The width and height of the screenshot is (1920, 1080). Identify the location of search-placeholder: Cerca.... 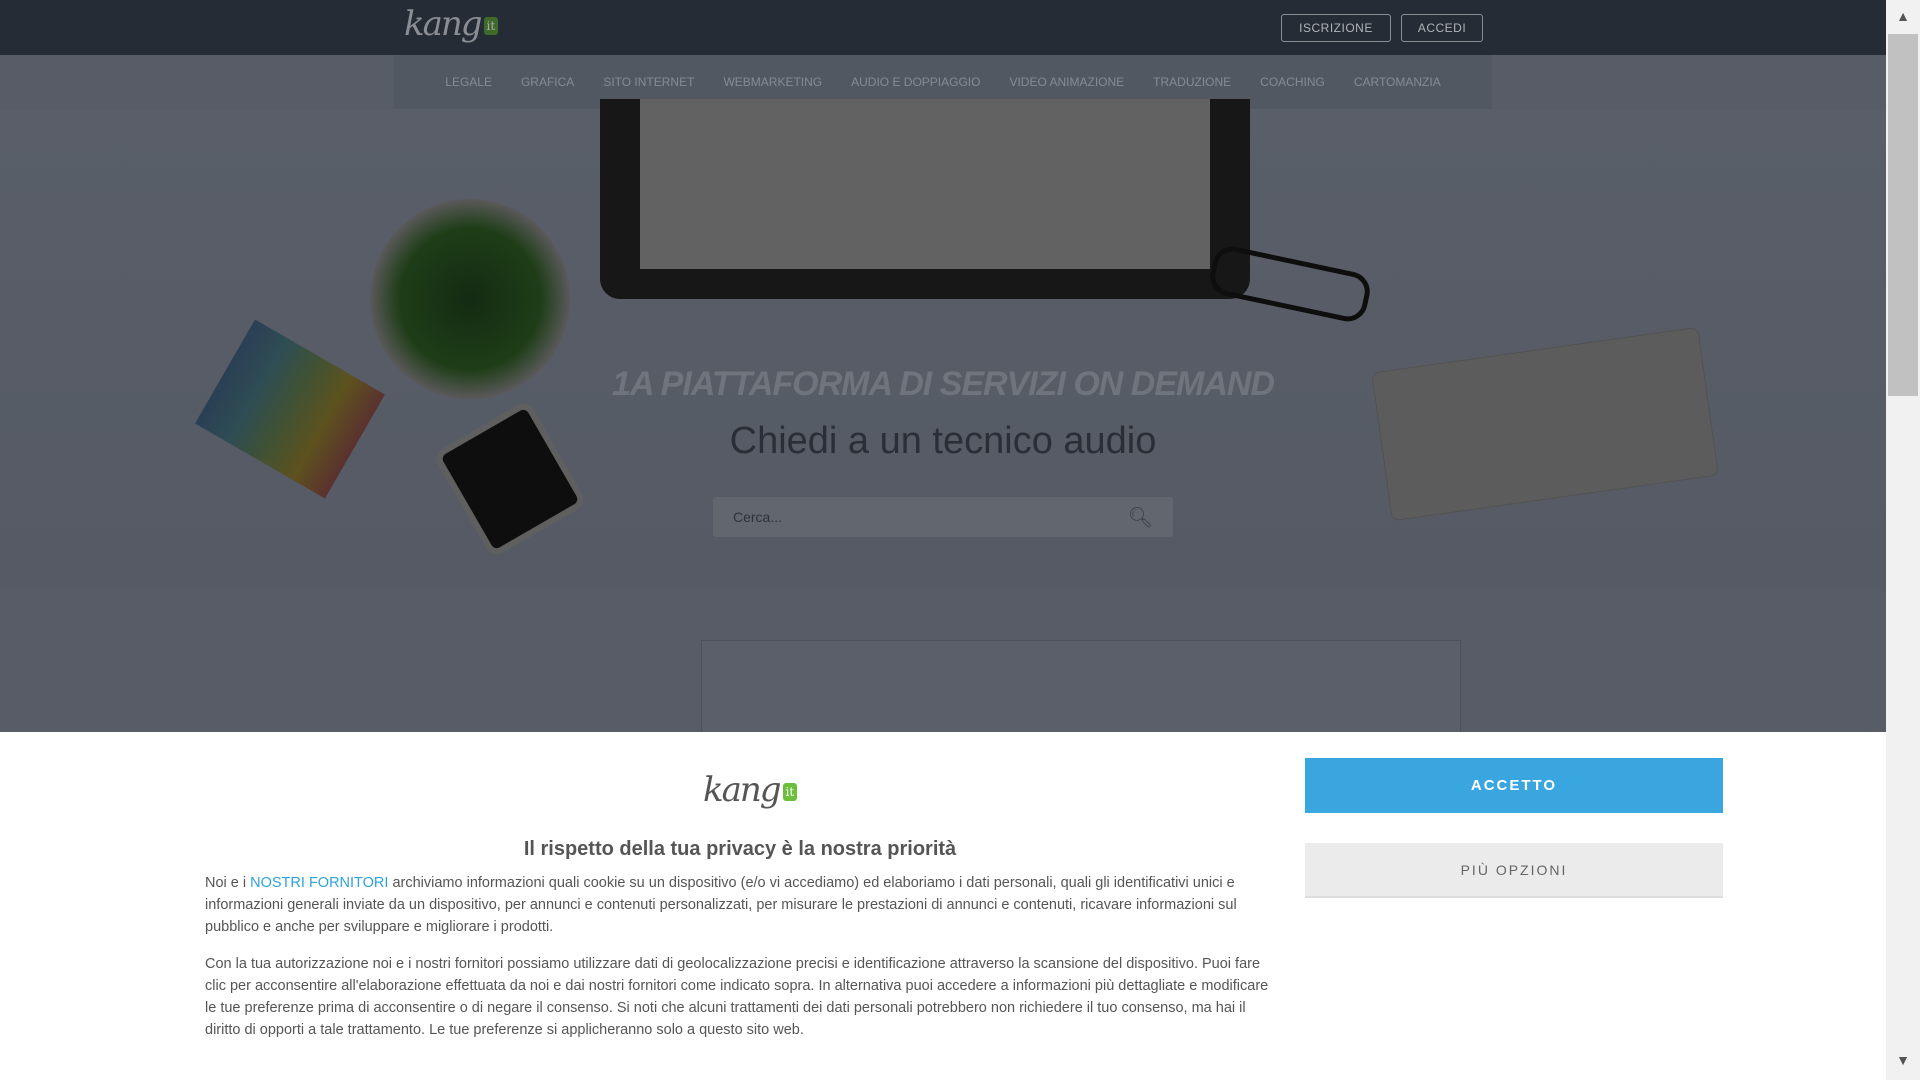
(758, 517).